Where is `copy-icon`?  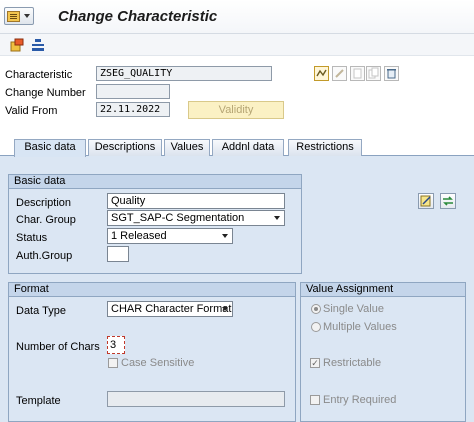 copy-icon is located at coordinates (373, 73).